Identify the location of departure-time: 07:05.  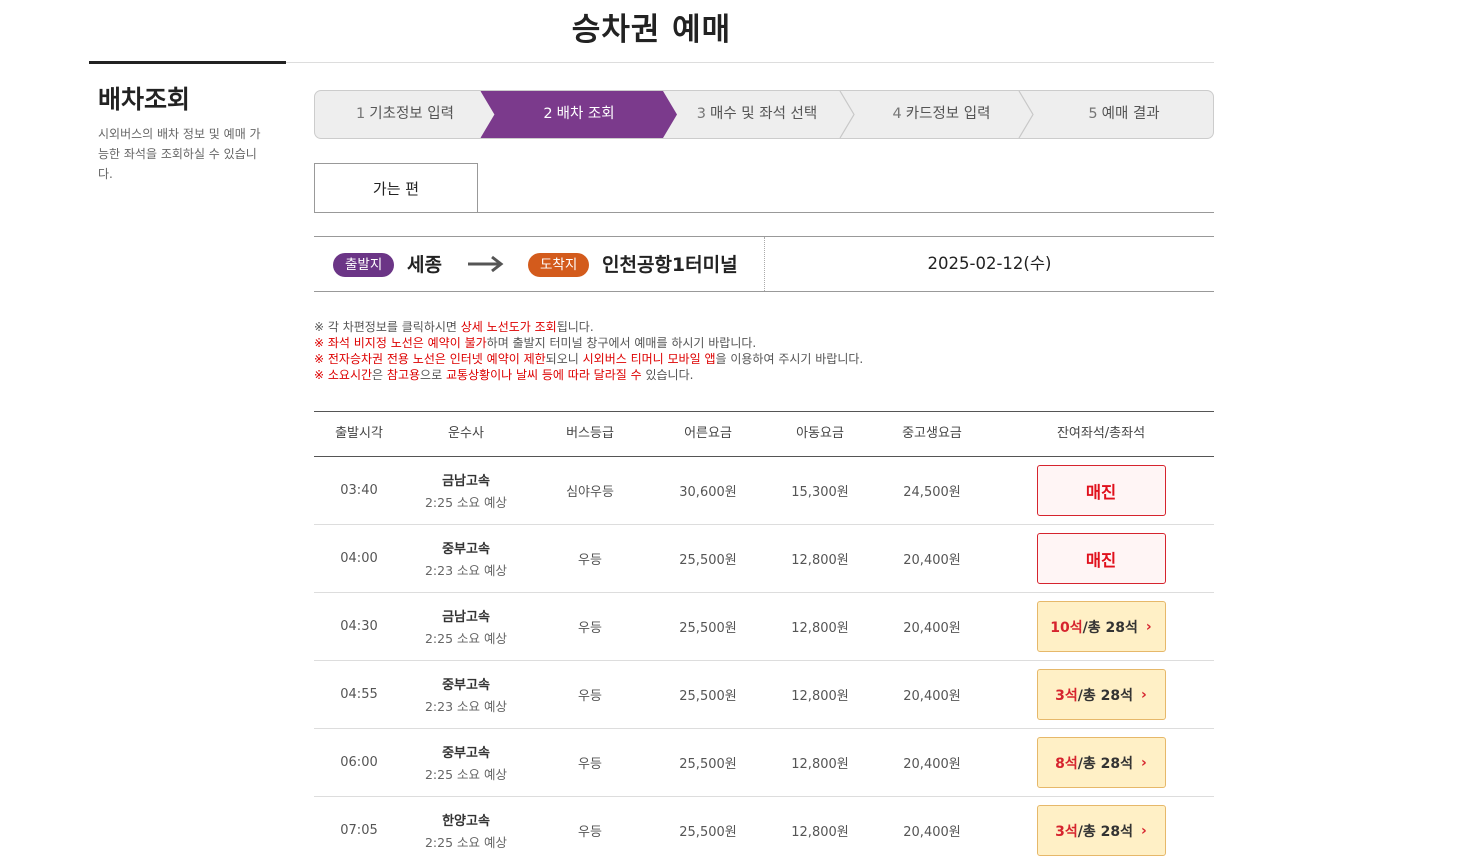
(359, 830).